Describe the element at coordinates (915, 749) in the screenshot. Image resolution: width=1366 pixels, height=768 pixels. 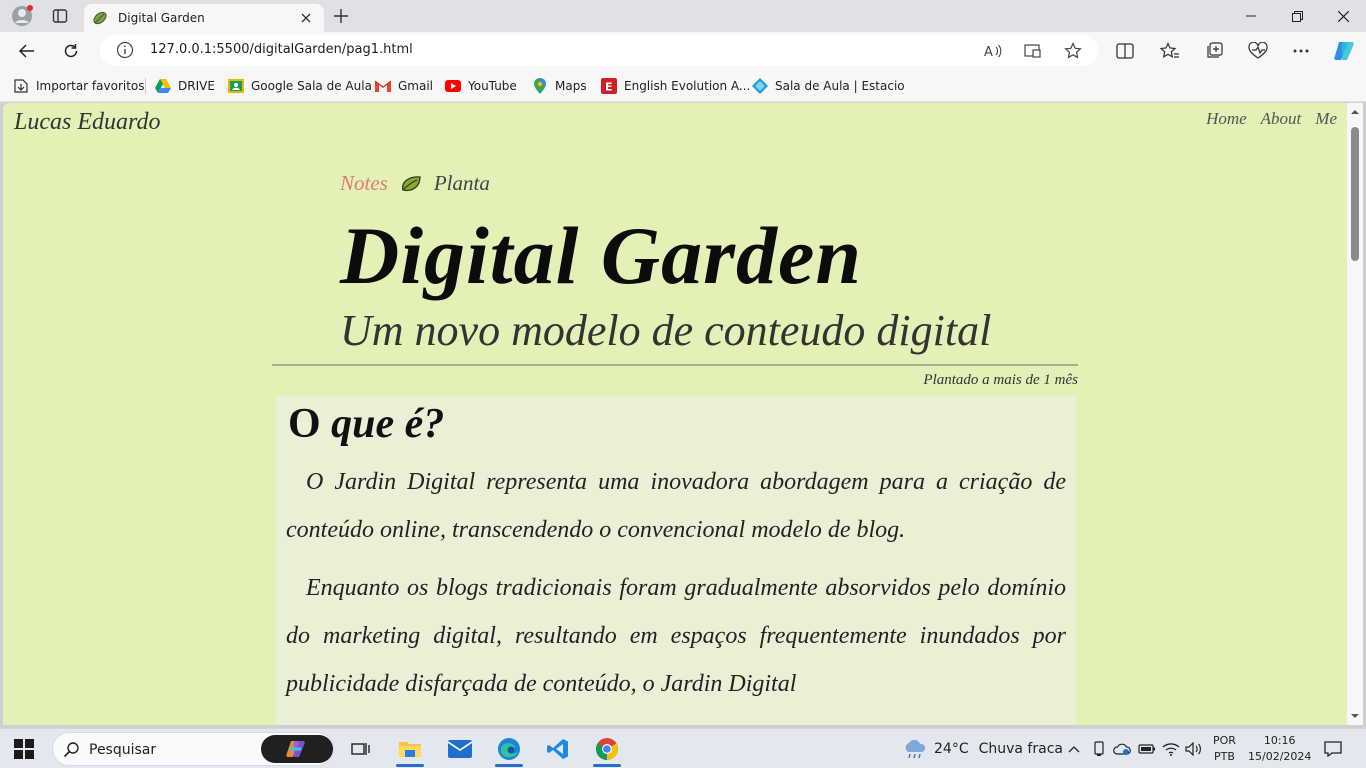
I see `rain-cloud-icon` at that location.